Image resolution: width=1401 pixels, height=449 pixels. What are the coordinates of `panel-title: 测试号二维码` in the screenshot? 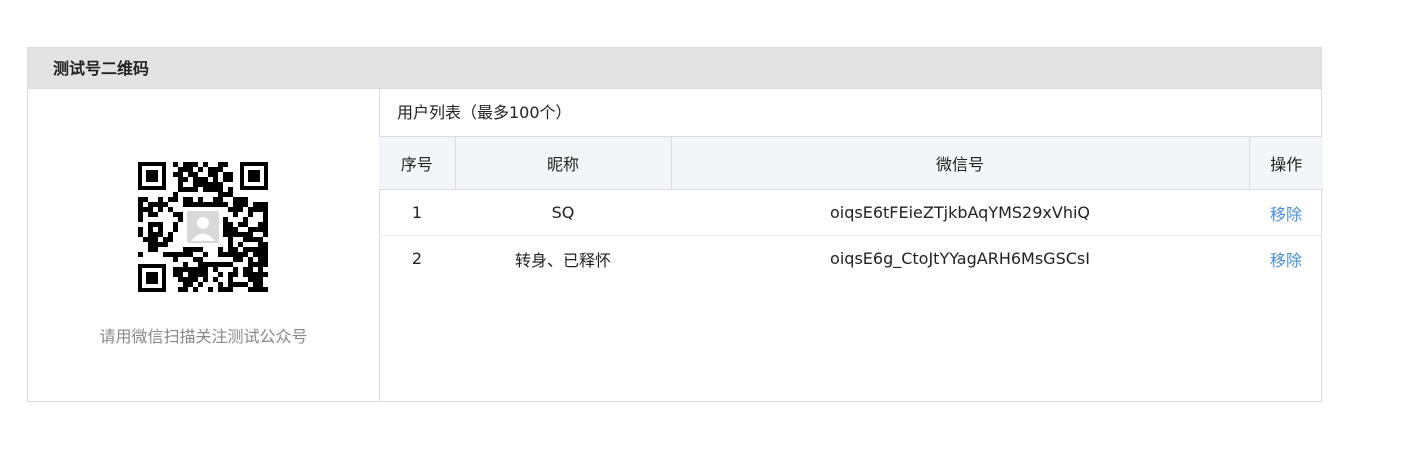 It's located at (674, 68).